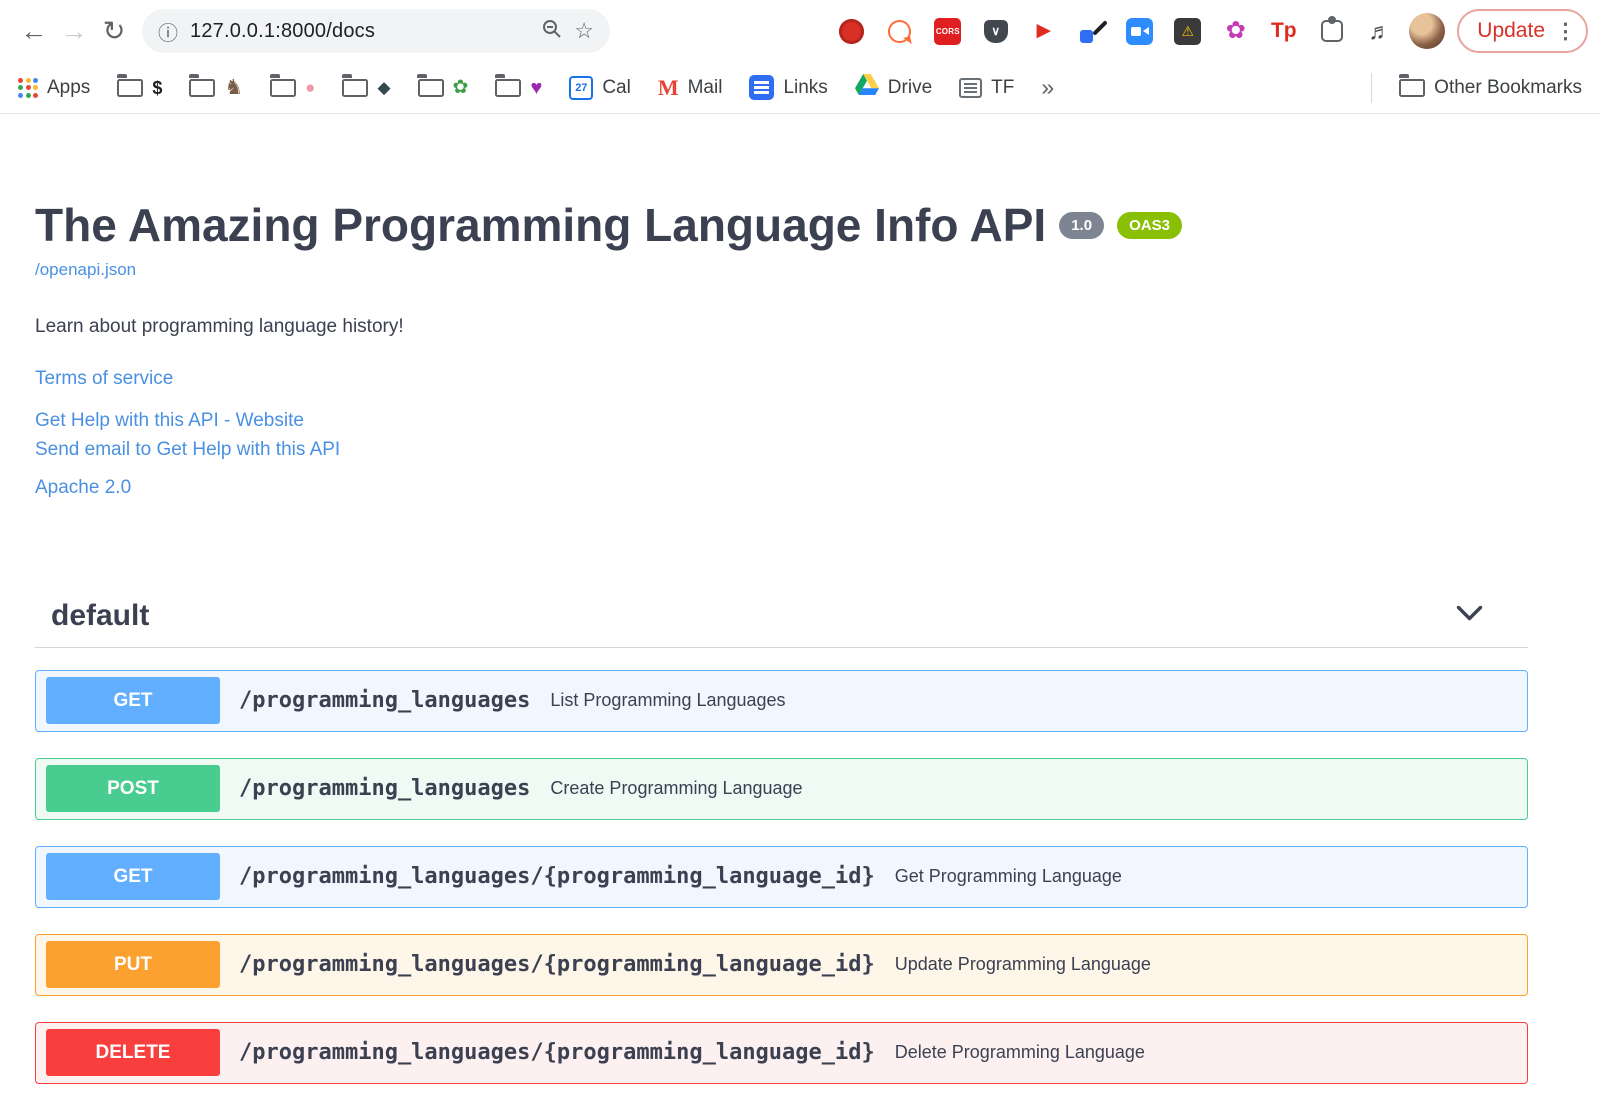  Describe the element at coordinates (1522, 31) in the screenshot. I see `update-button: Update ⋮` at that location.